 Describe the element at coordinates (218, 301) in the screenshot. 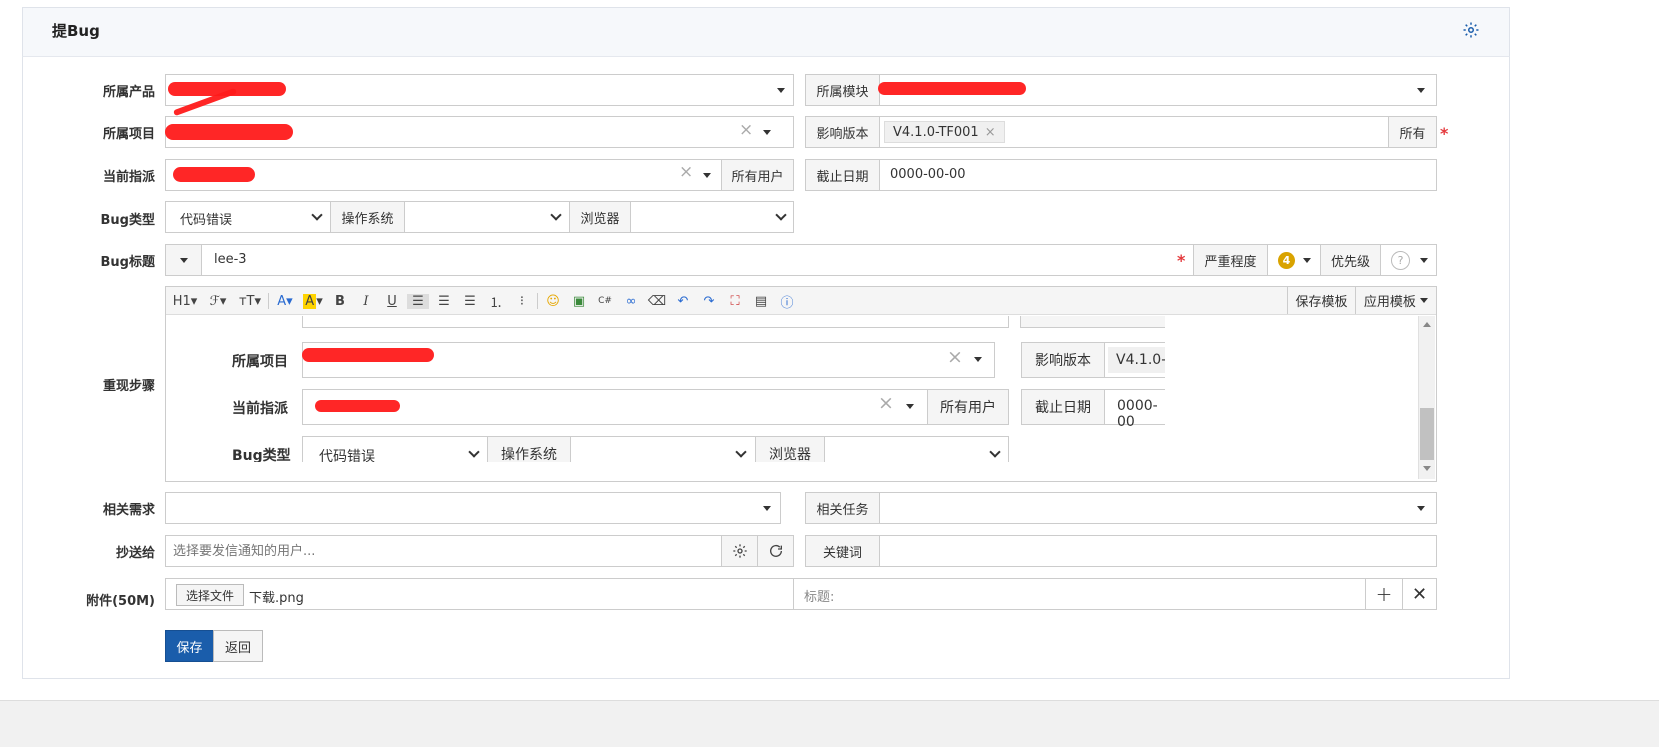

I see `font-family-icon: ℱ▾` at that location.